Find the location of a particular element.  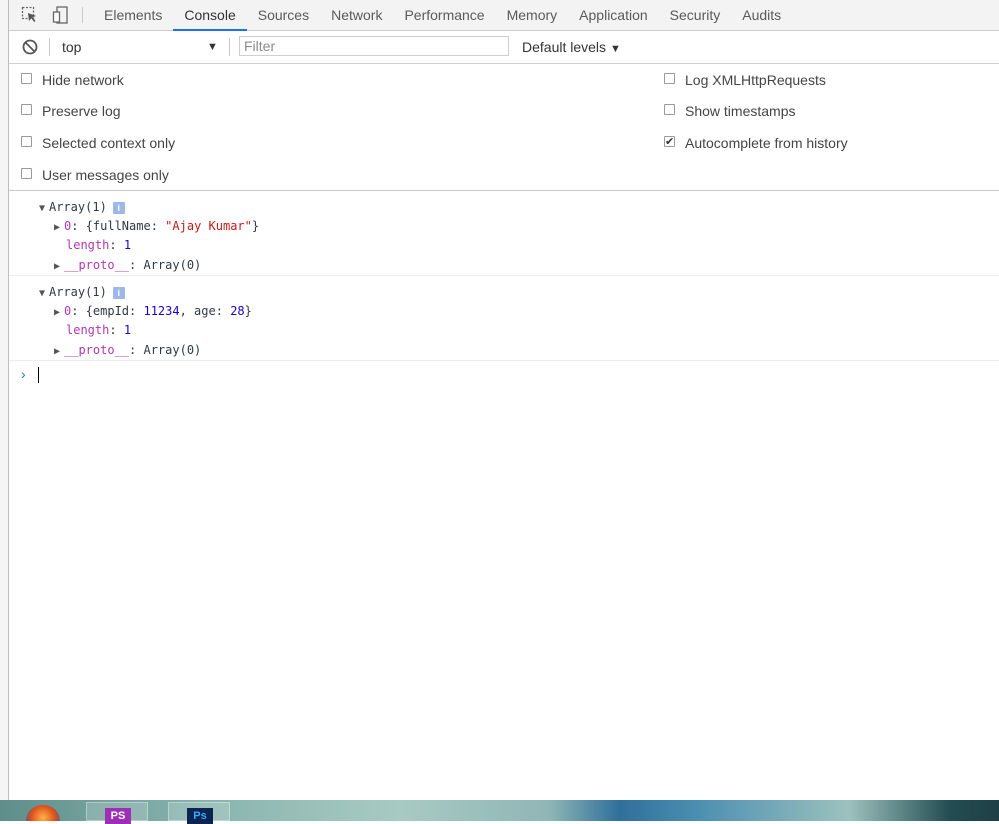

tab-sources: Sources is located at coordinates (283, 15).